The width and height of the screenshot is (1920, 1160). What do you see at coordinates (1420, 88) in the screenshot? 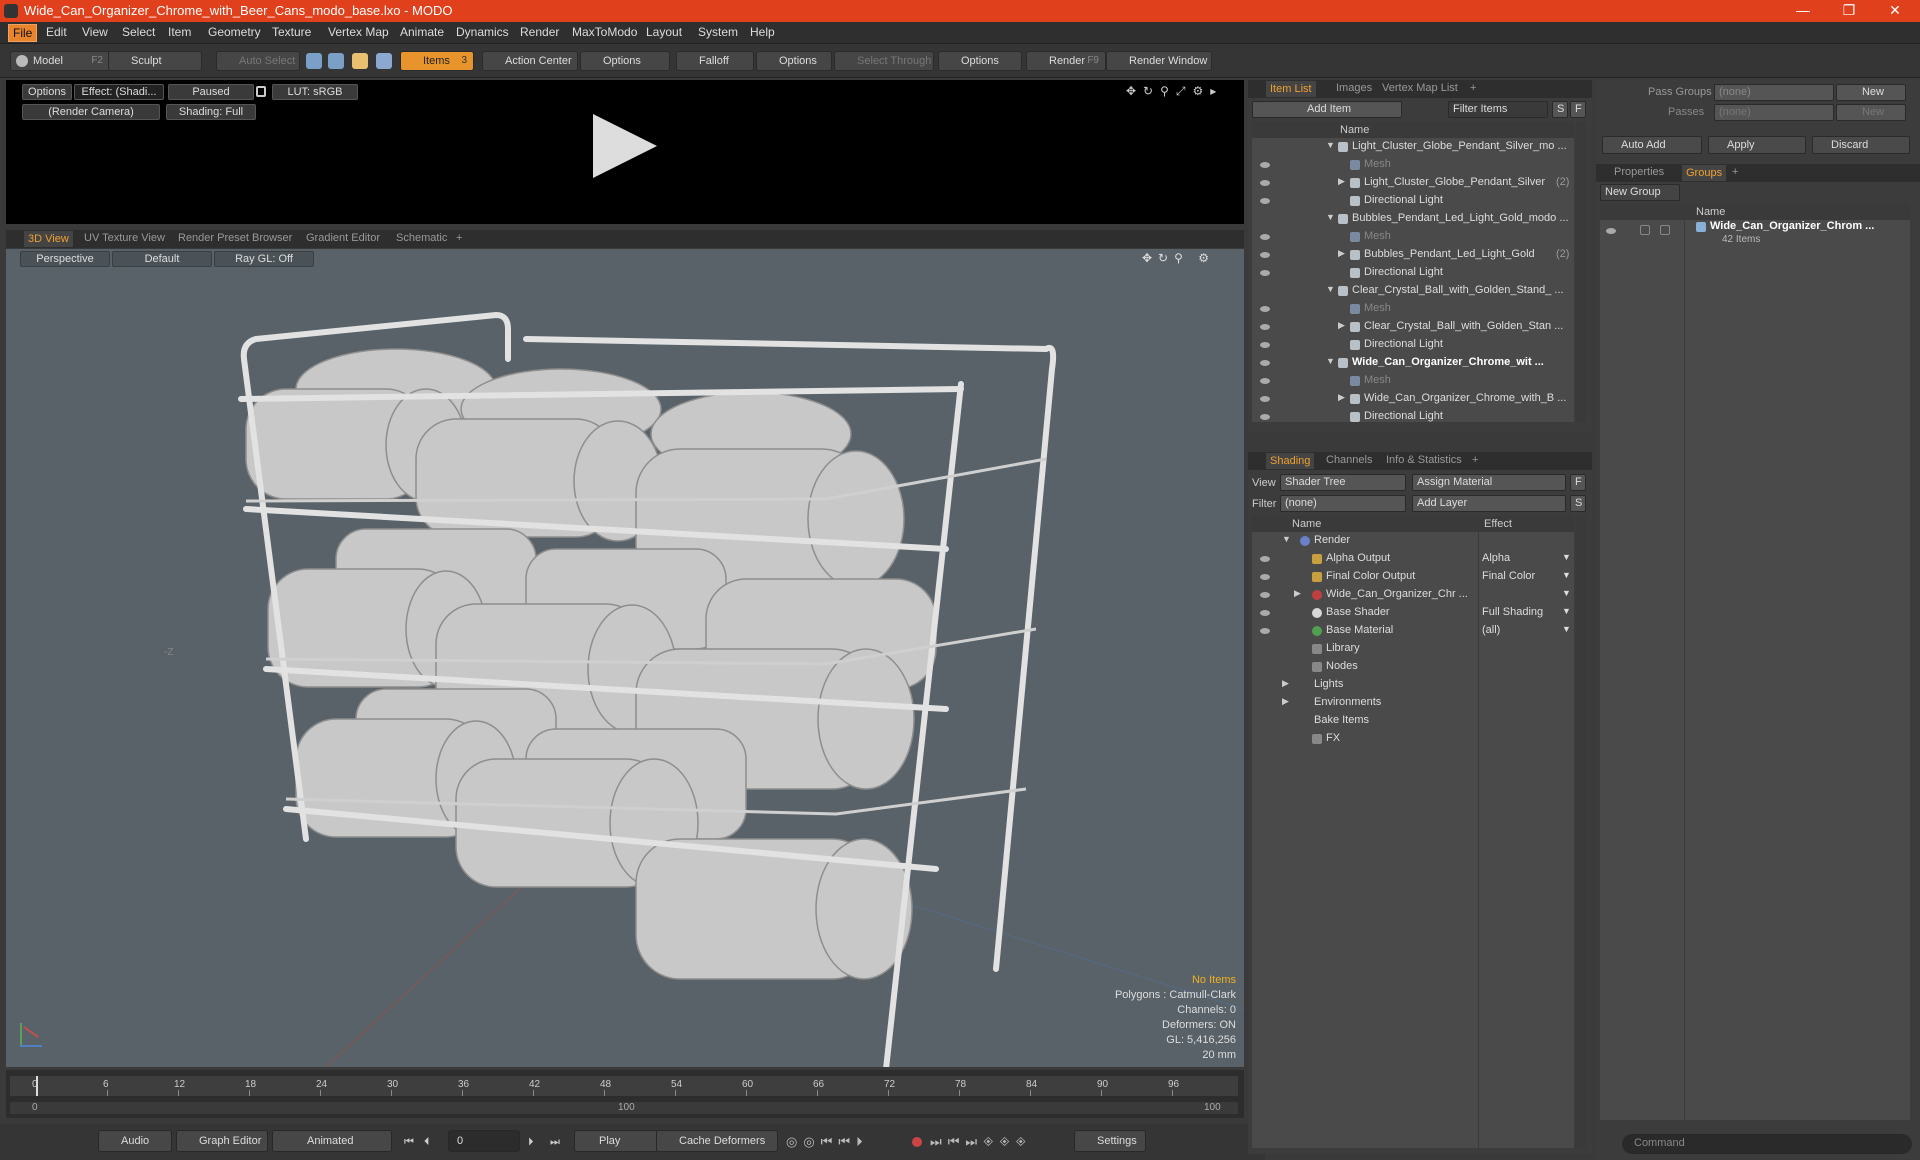
I see `tab-vertex-map-list: Vertex Map List` at bounding box center [1420, 88].